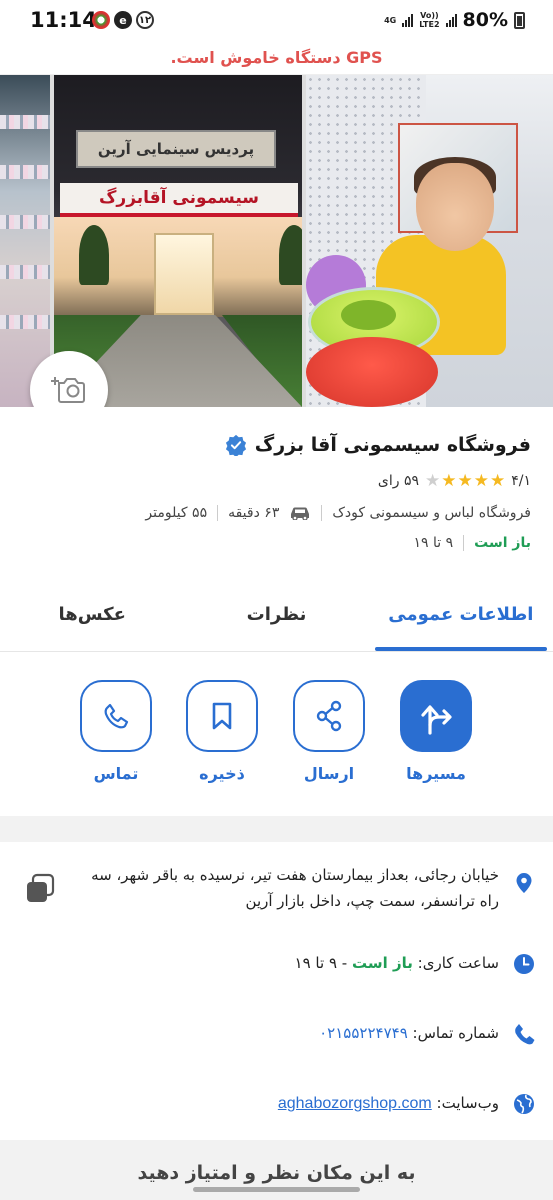 The width and height of the screenshot is (553, 1200). What do you see at coordinates (101, 20) in the screenshot?
I see `app-notification-icon` at bounding box center [101, 20].